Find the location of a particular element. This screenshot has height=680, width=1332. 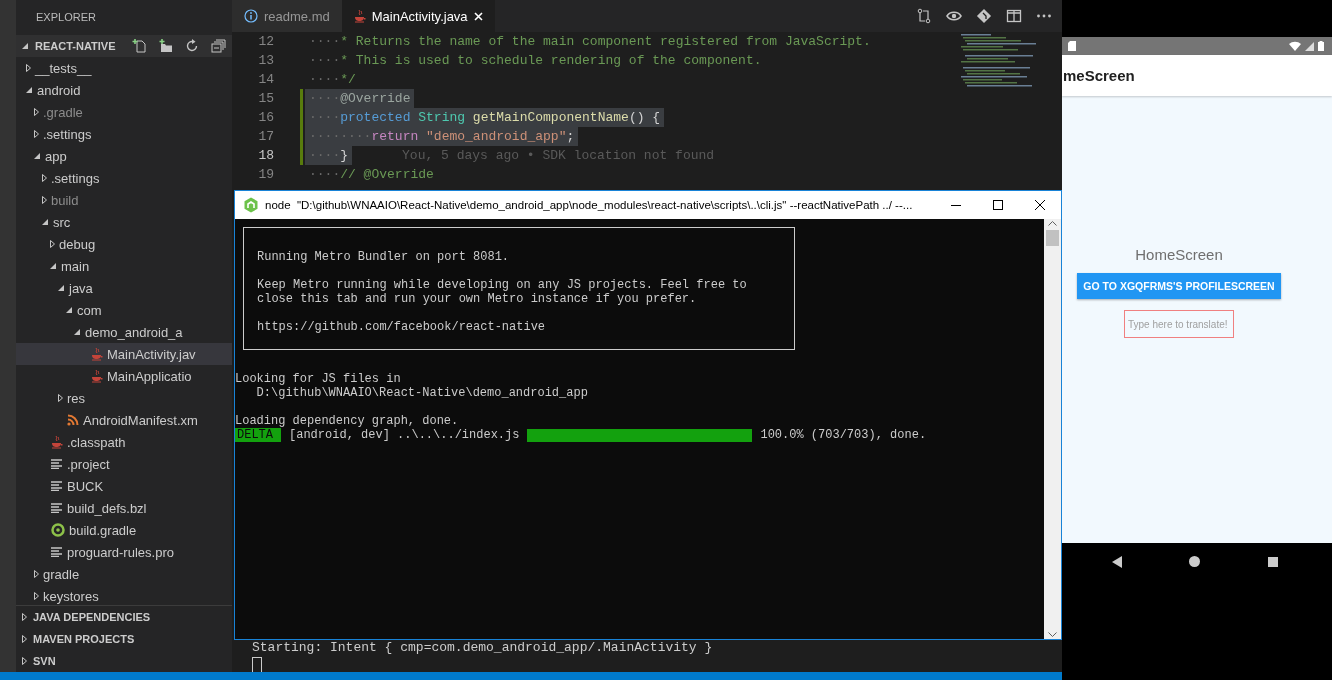

hexagon-app-icon is located at coordinates (251, 205).